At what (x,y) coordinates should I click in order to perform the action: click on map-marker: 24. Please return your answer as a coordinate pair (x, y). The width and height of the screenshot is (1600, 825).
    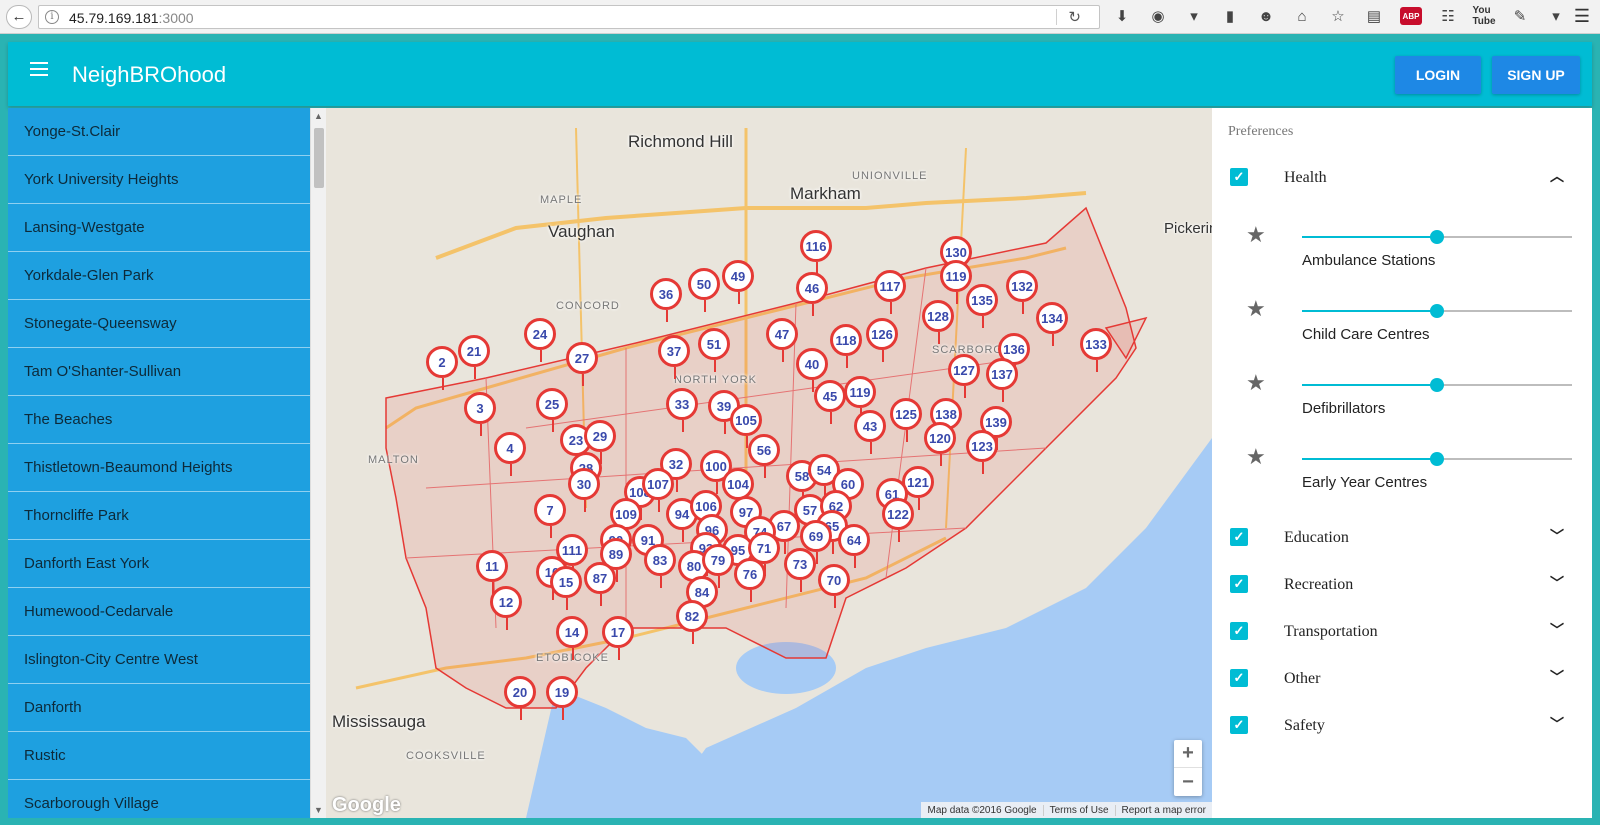
    Looking at the image, I should click on (540, 340).